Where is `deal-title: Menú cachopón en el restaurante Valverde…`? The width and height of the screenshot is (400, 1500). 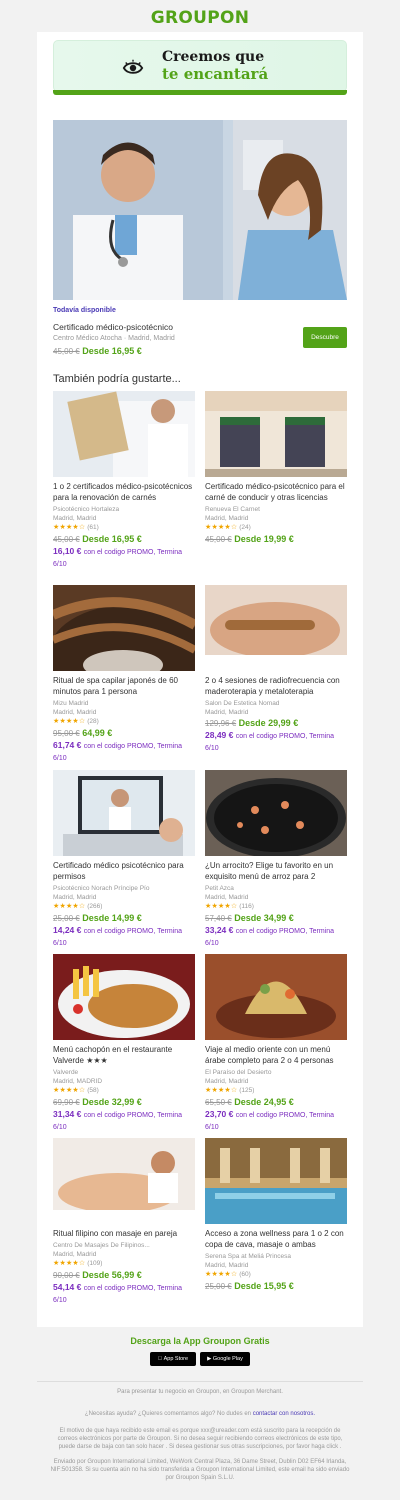 deal-title: Menú cachopón en el restaurante Valverde… is located at coordinates (124, 1055).